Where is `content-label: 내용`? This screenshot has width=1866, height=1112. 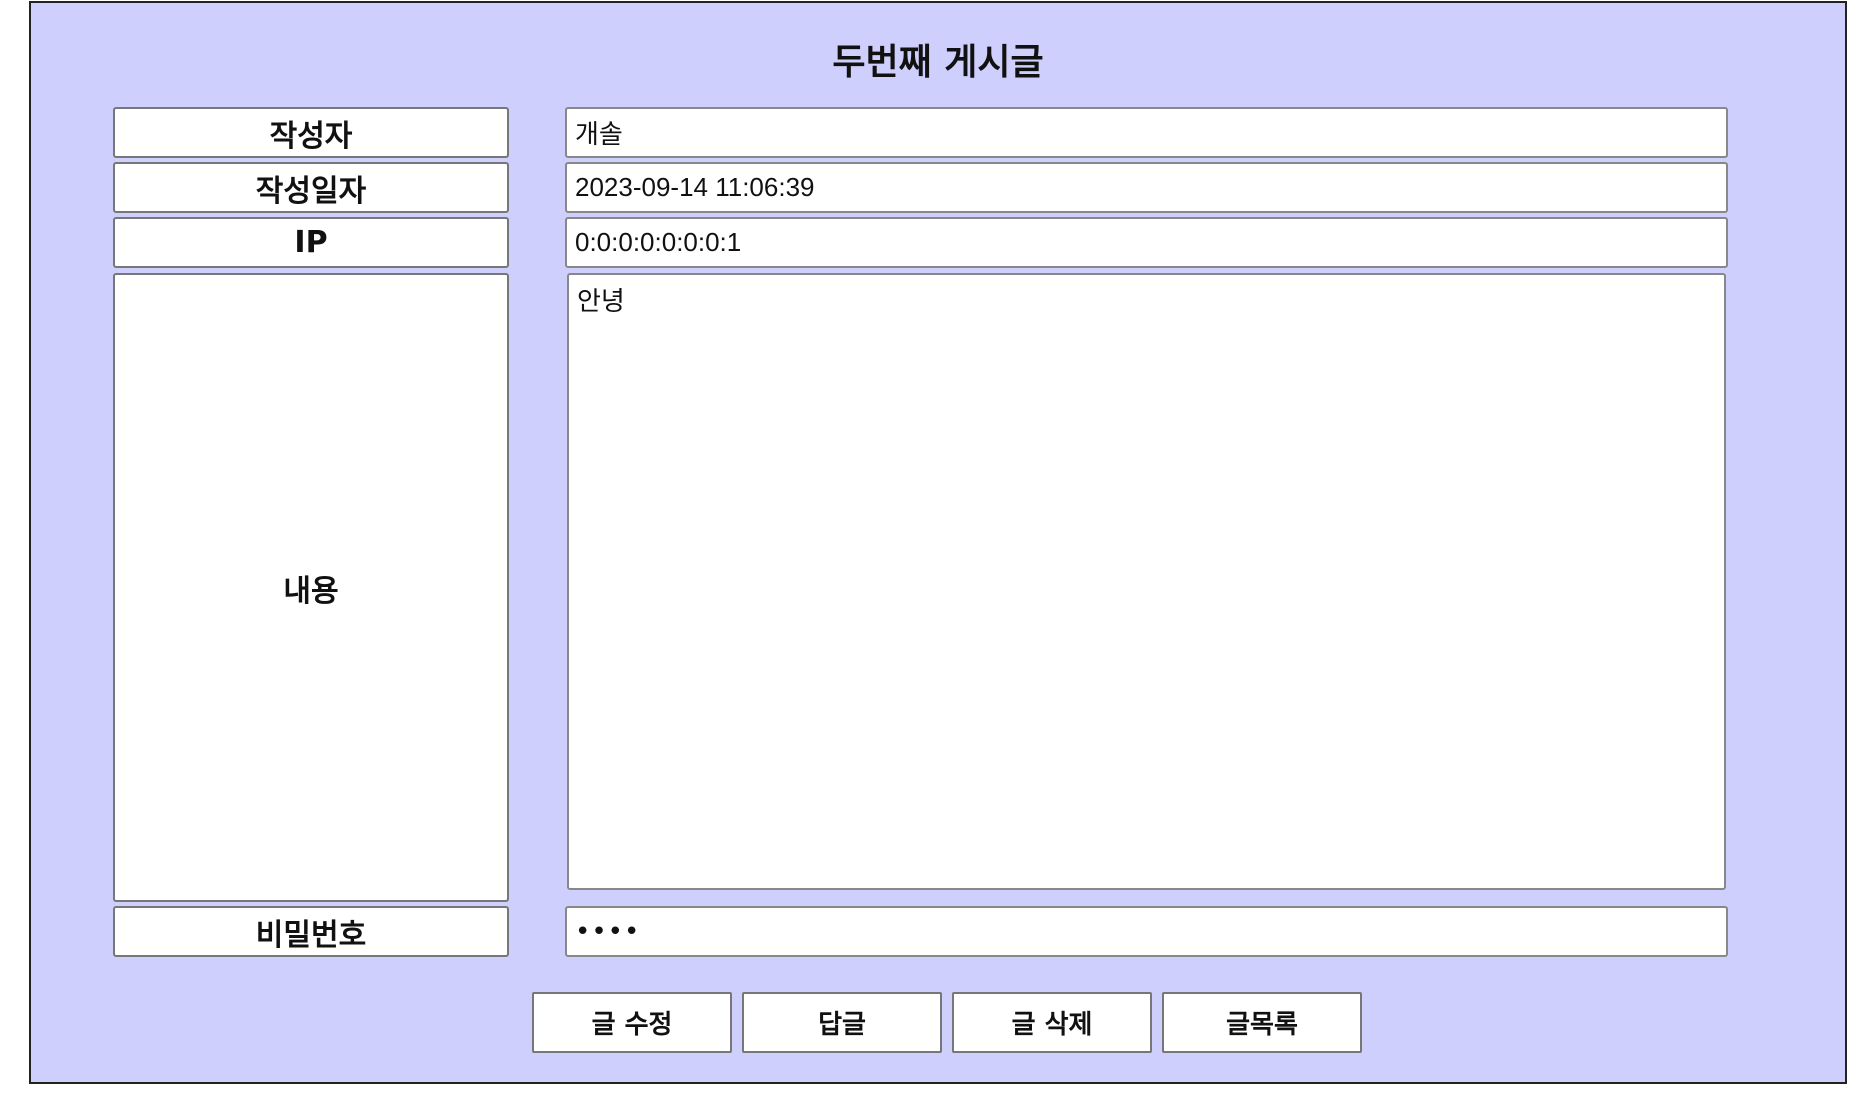
content-label: 내용 is located at coordinates (311, 587).